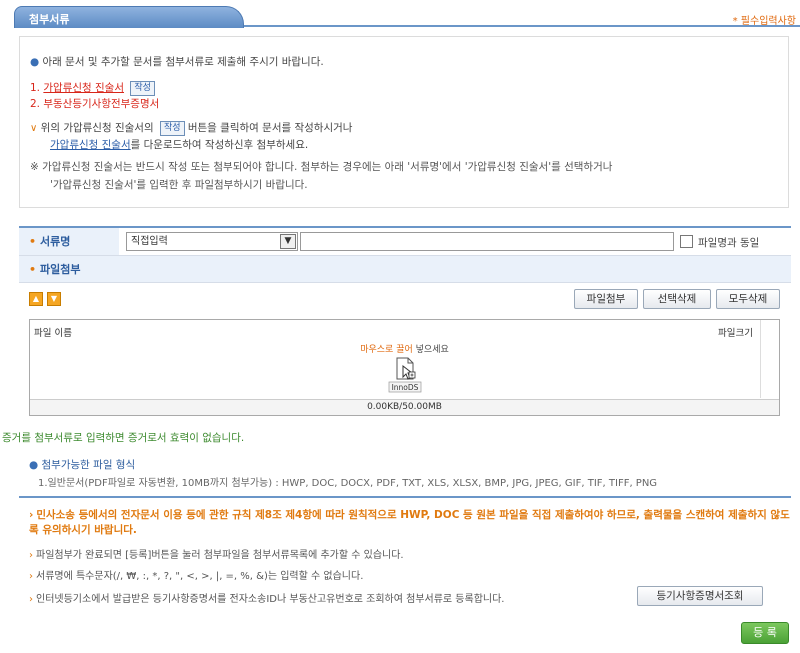 This screenshot has height=653, width=800. What do you see at coordinates (764, 21) in the screenshot?
I see `required-note: * 필수입력사항` at bounding box center [764, 21].